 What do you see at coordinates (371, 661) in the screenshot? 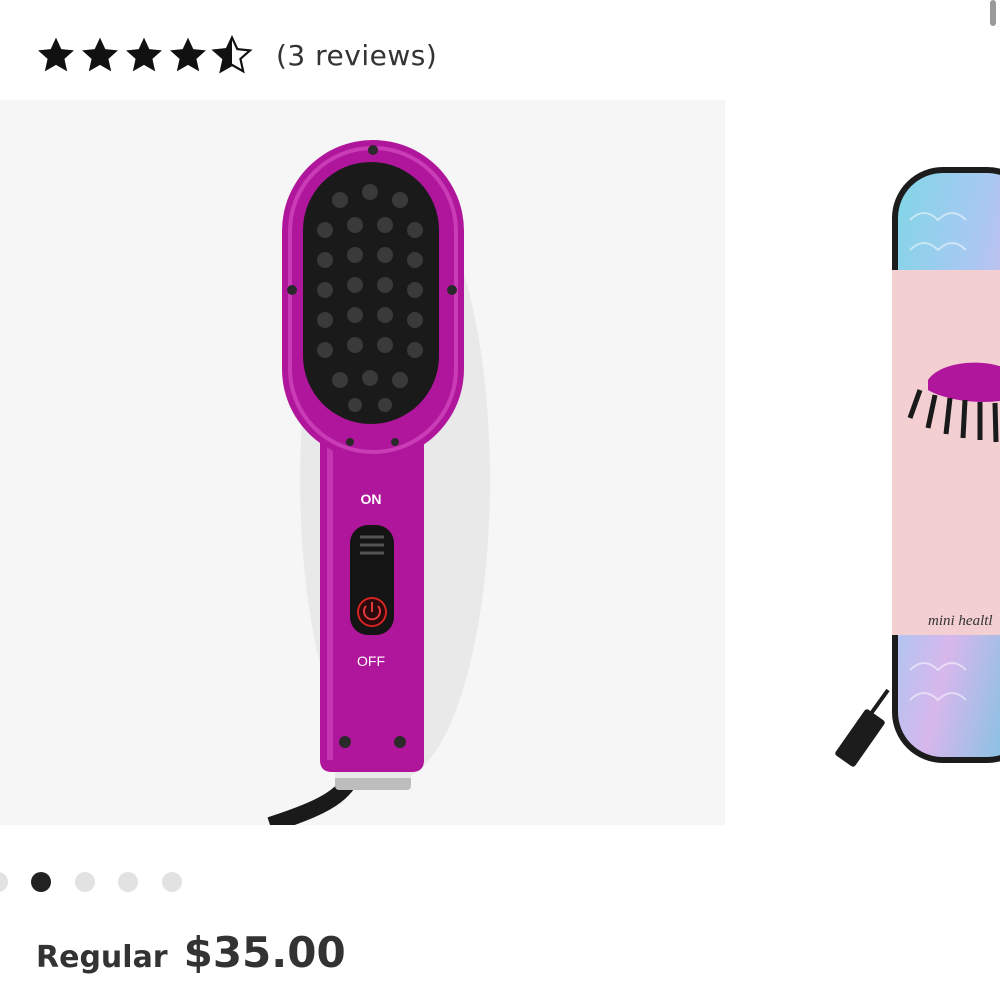
I see `switch-off-label: OFF` at bounding box center [371, 661].